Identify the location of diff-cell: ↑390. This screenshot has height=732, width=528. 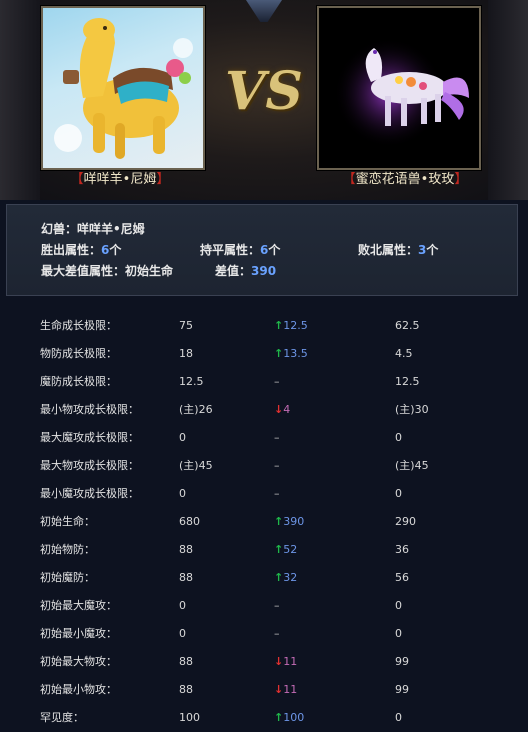
(289, 522).